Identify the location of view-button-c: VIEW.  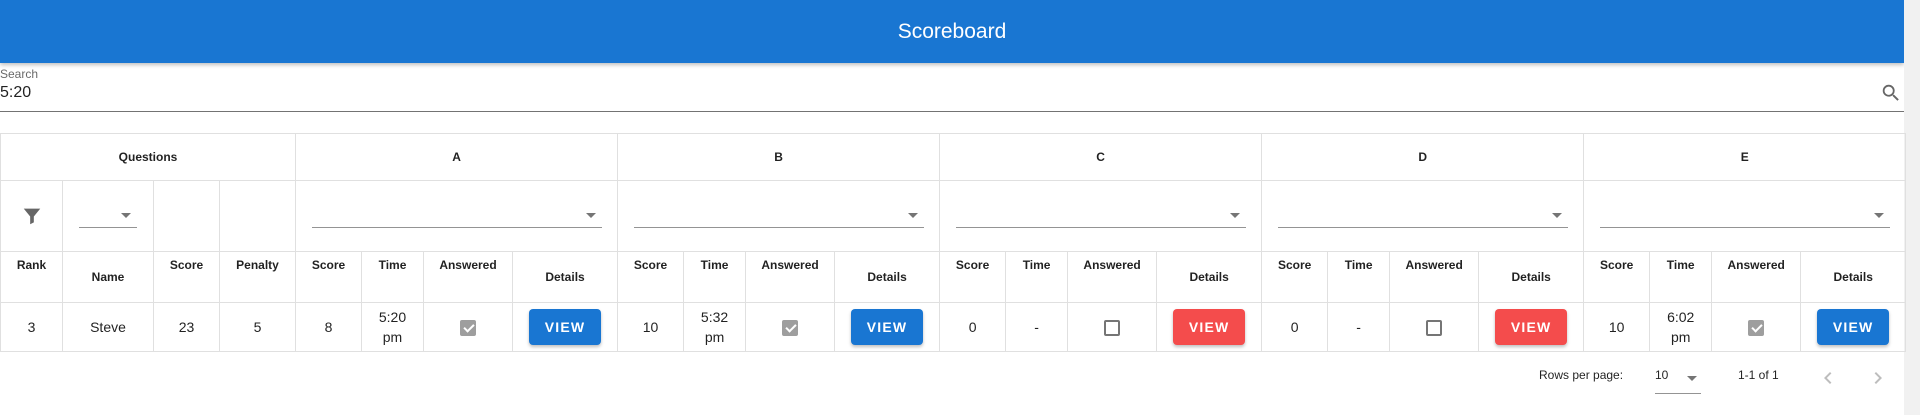
(1209, 327).